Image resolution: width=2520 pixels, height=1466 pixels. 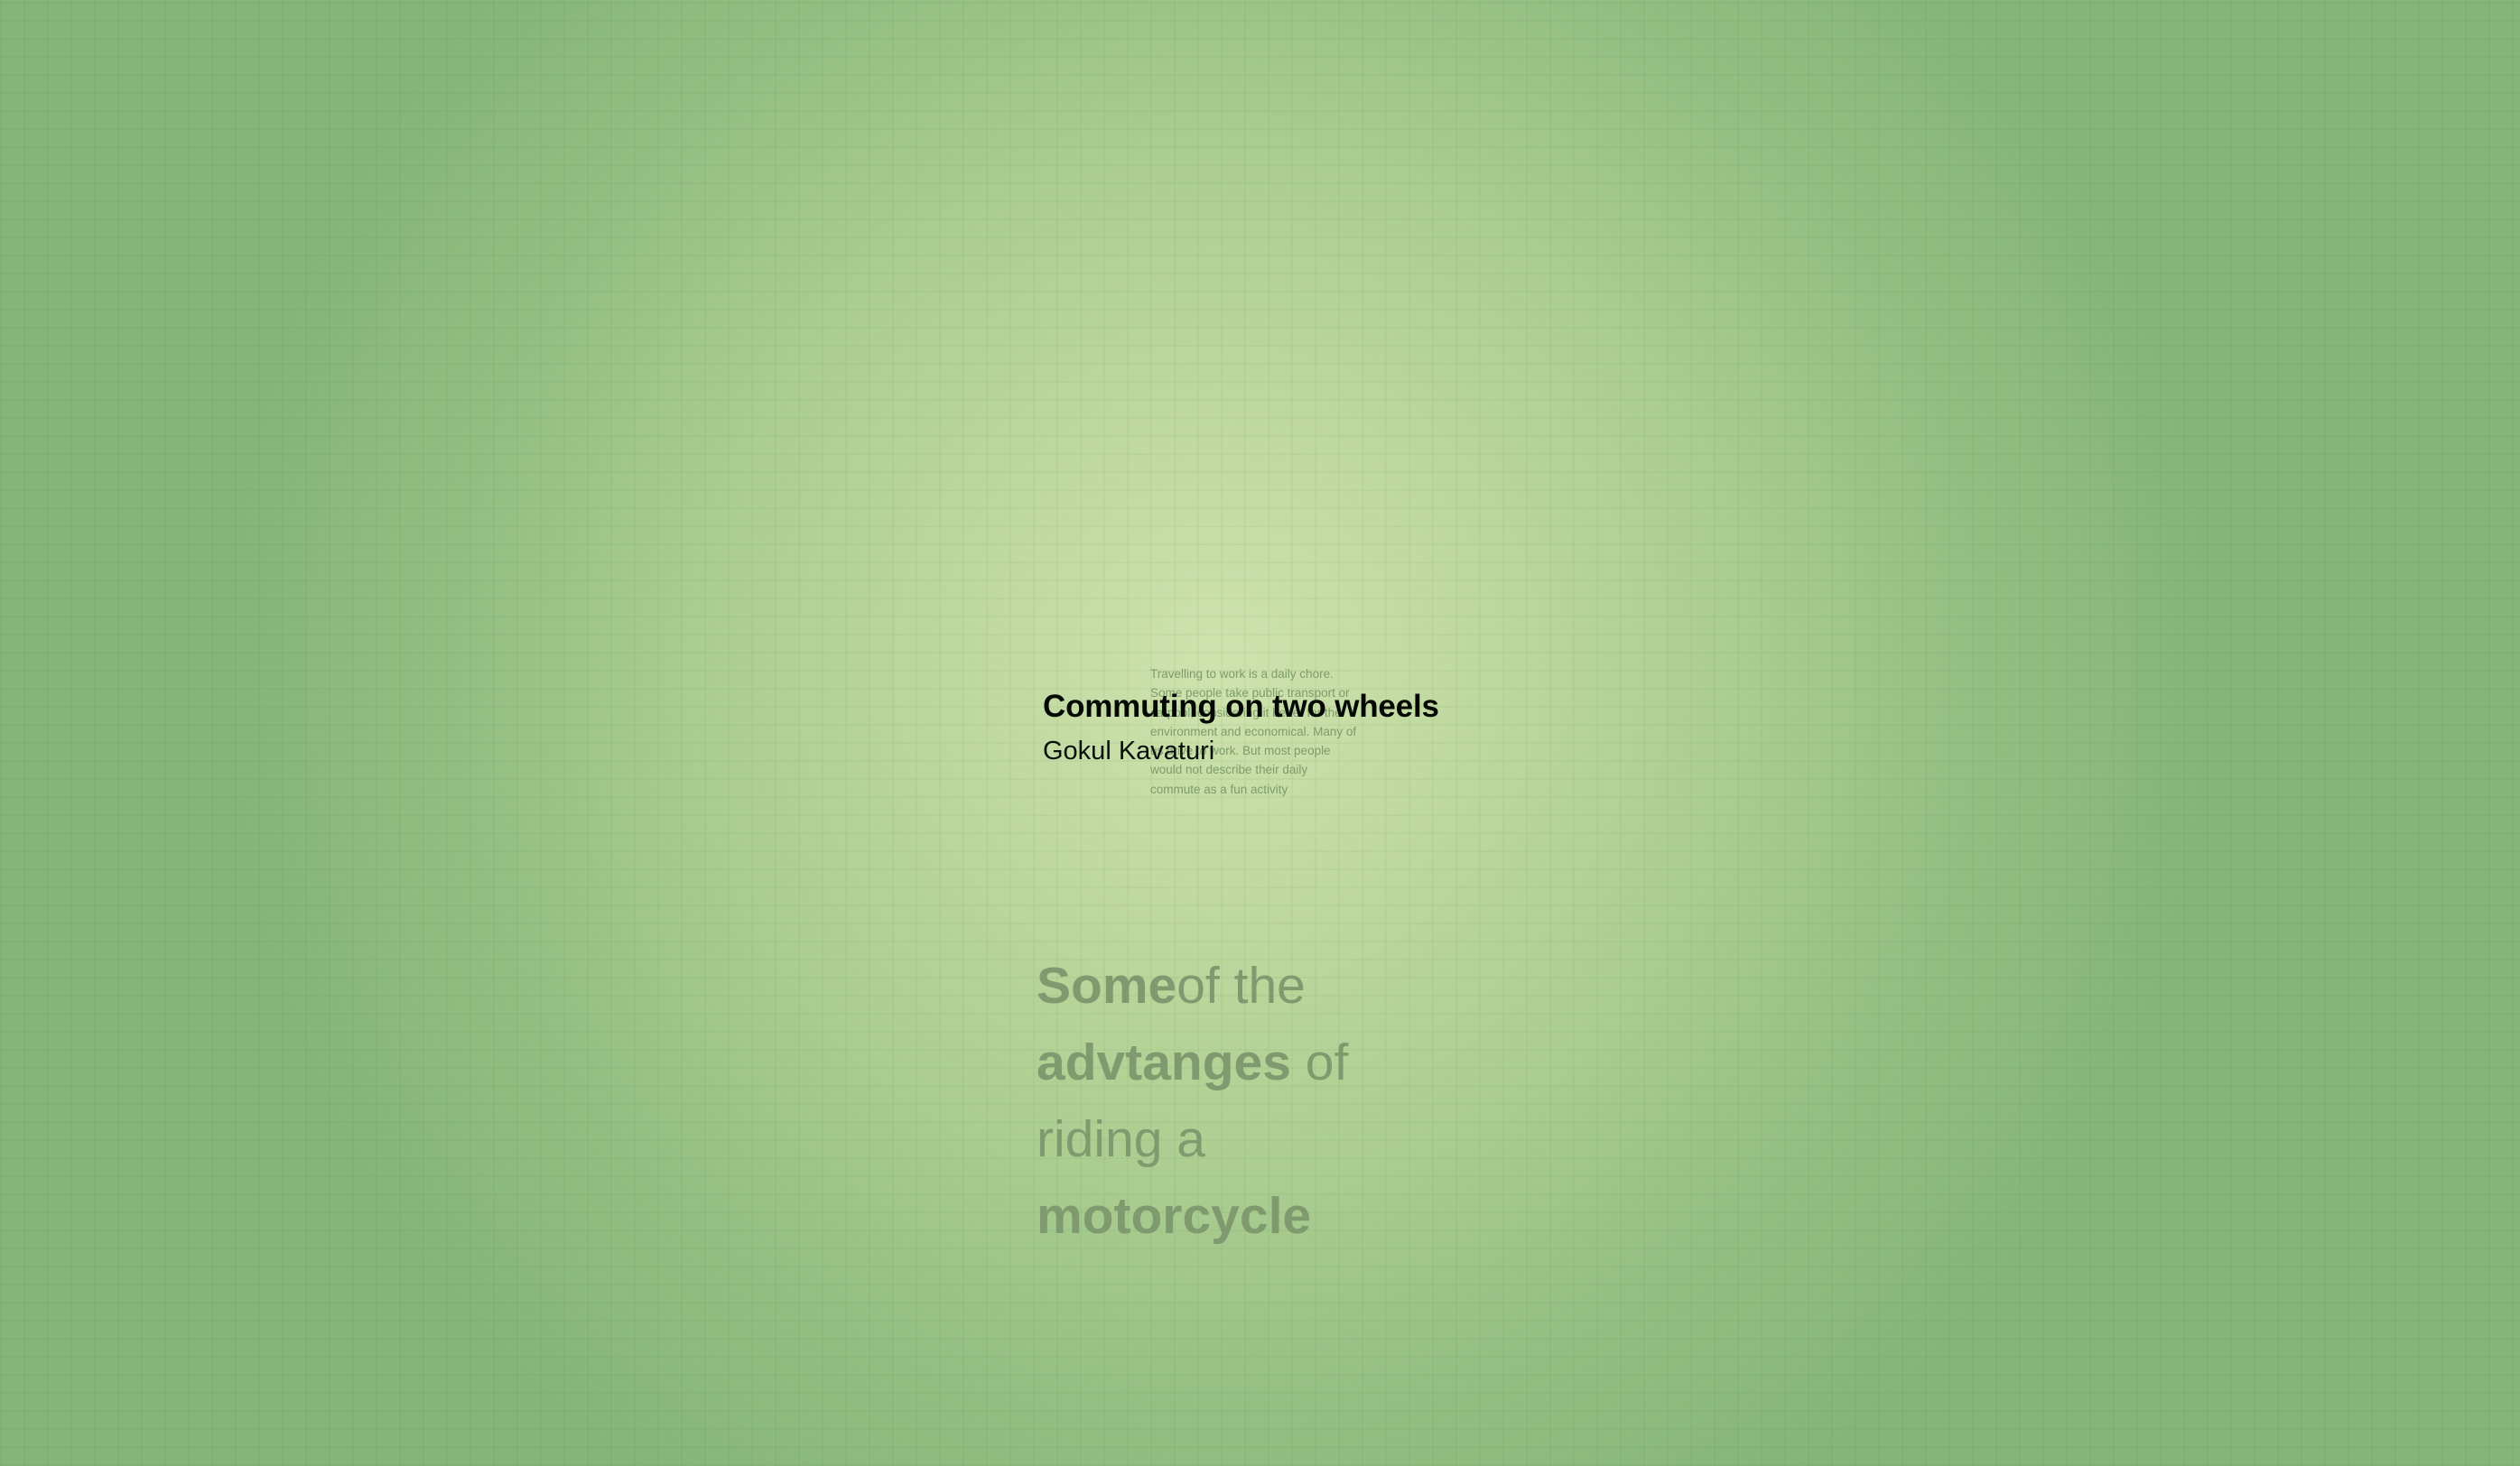 What do you see at coordinates (1242, 674) in the screenshot?
I see `intro-line: Travelling to work is a daily chore.` at bounding box center [1242, 674].